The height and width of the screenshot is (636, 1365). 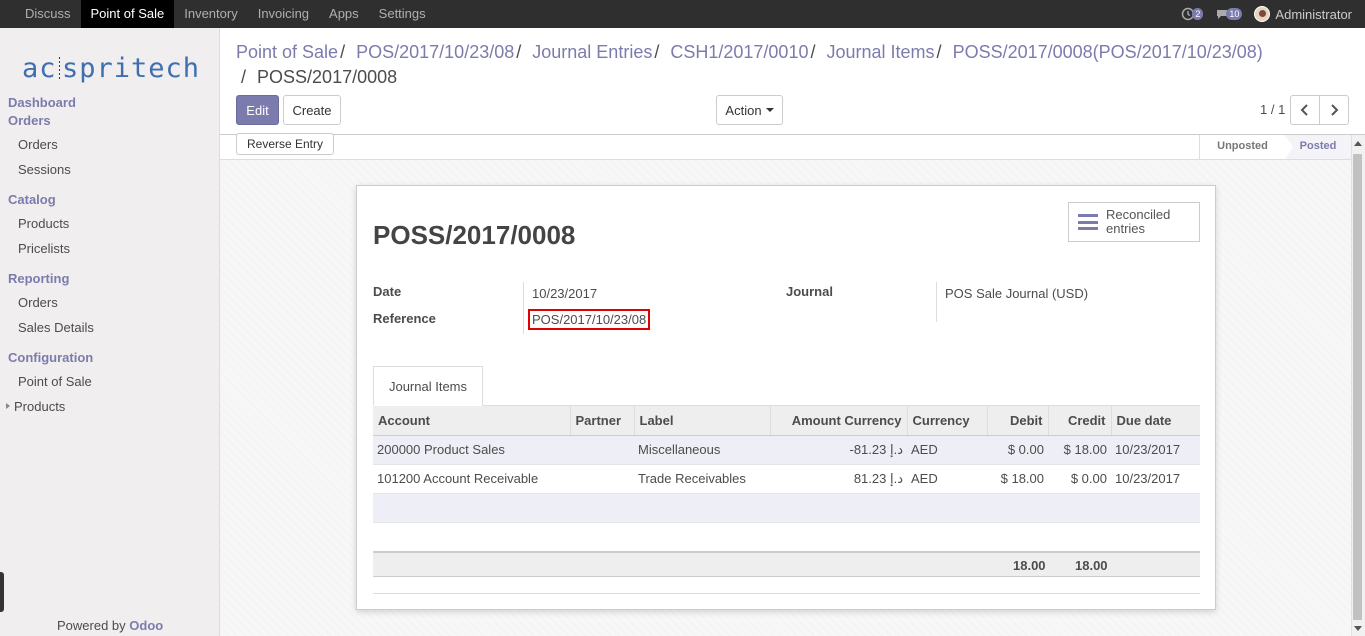 What do you see at coordinates (48, 14) in the screenshot?
I see `menu-discuss: Discuss` at bounding box center [48, 14].